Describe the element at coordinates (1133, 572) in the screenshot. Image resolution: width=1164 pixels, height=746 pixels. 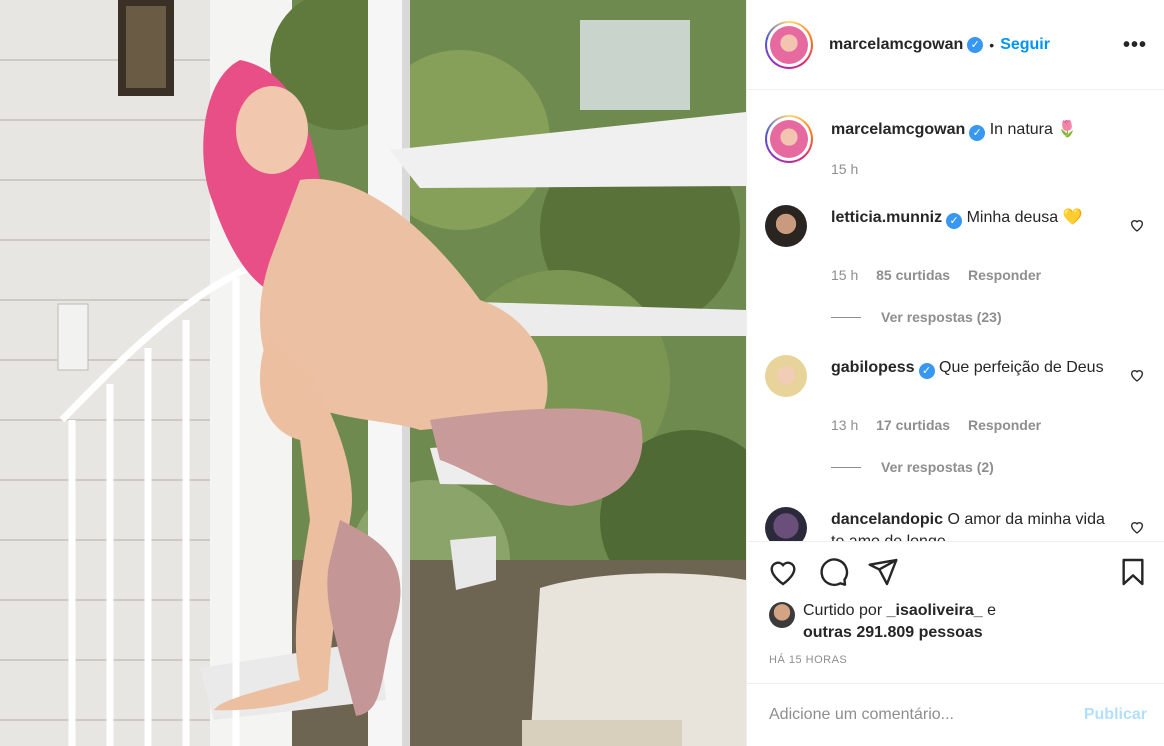
I see `bookmark-icon` at that location.